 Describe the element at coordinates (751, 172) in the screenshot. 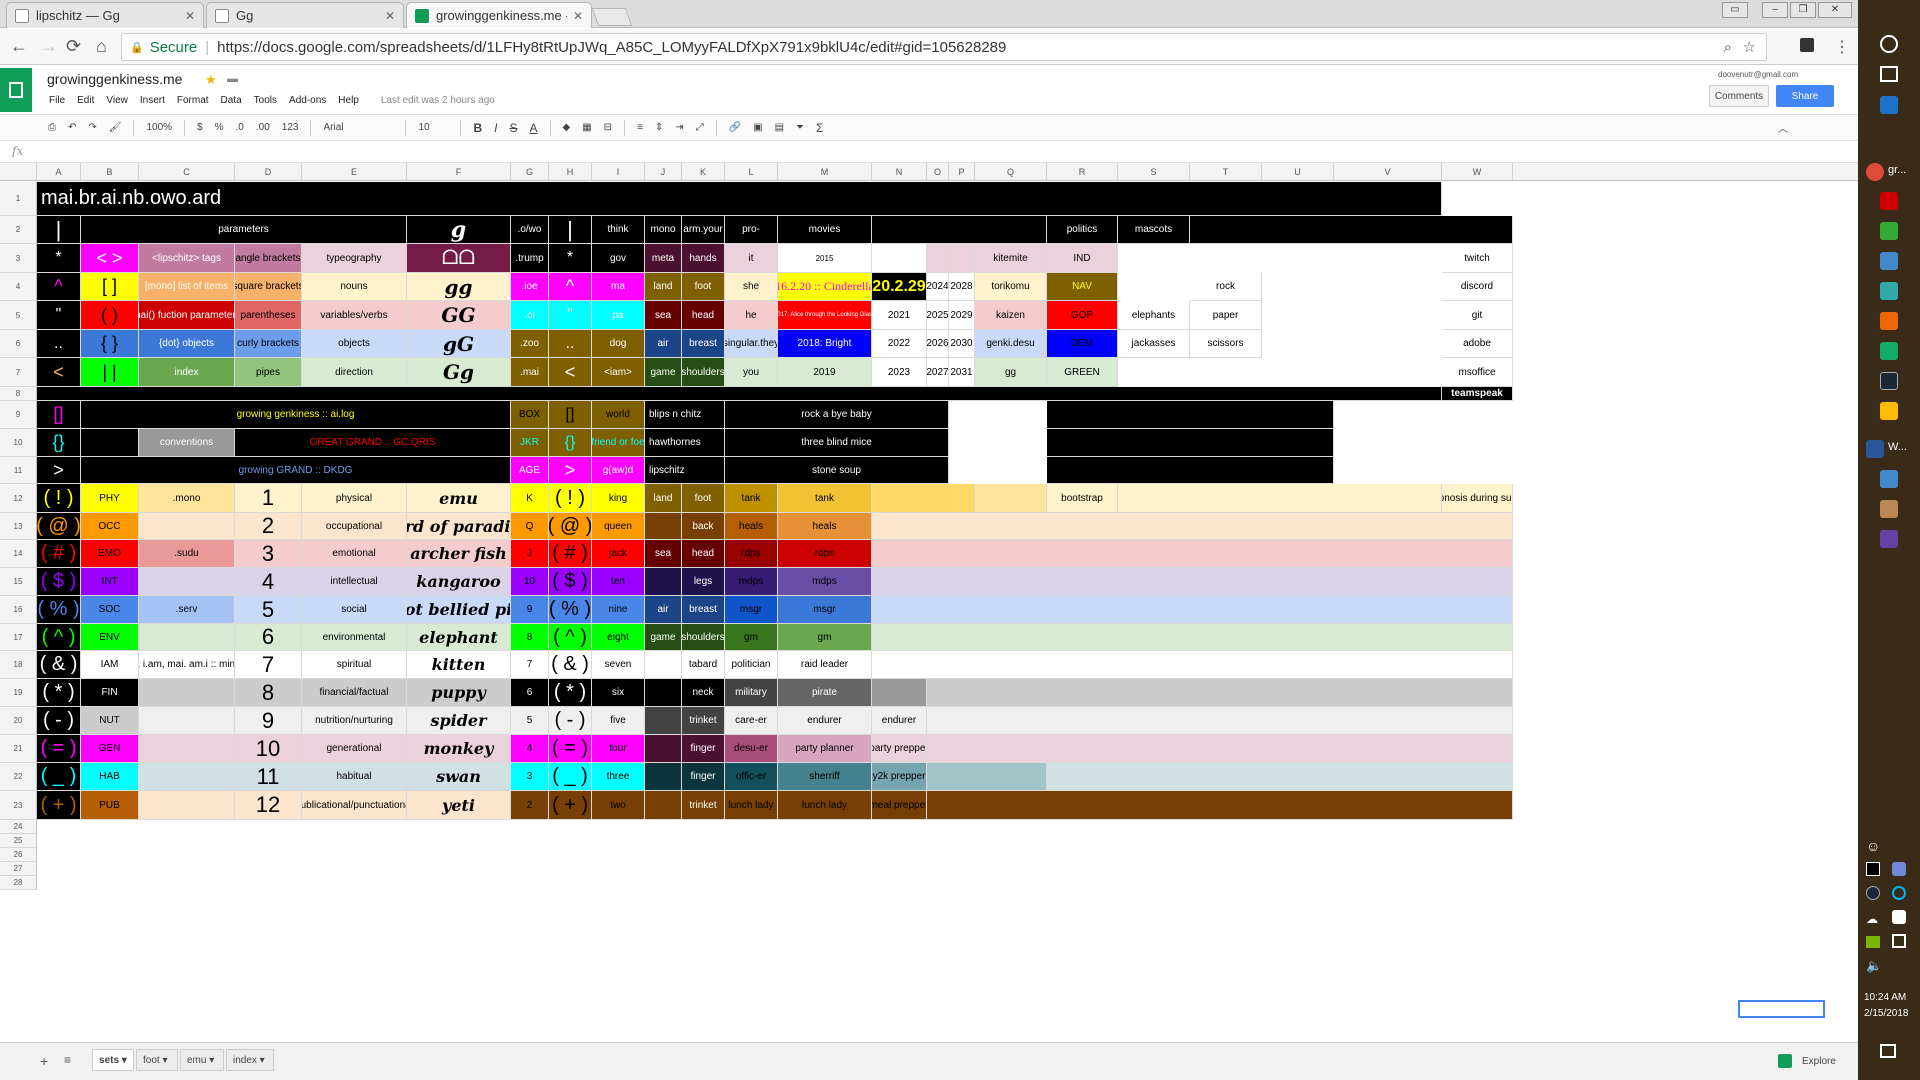

I see `column-header: L` at that location.